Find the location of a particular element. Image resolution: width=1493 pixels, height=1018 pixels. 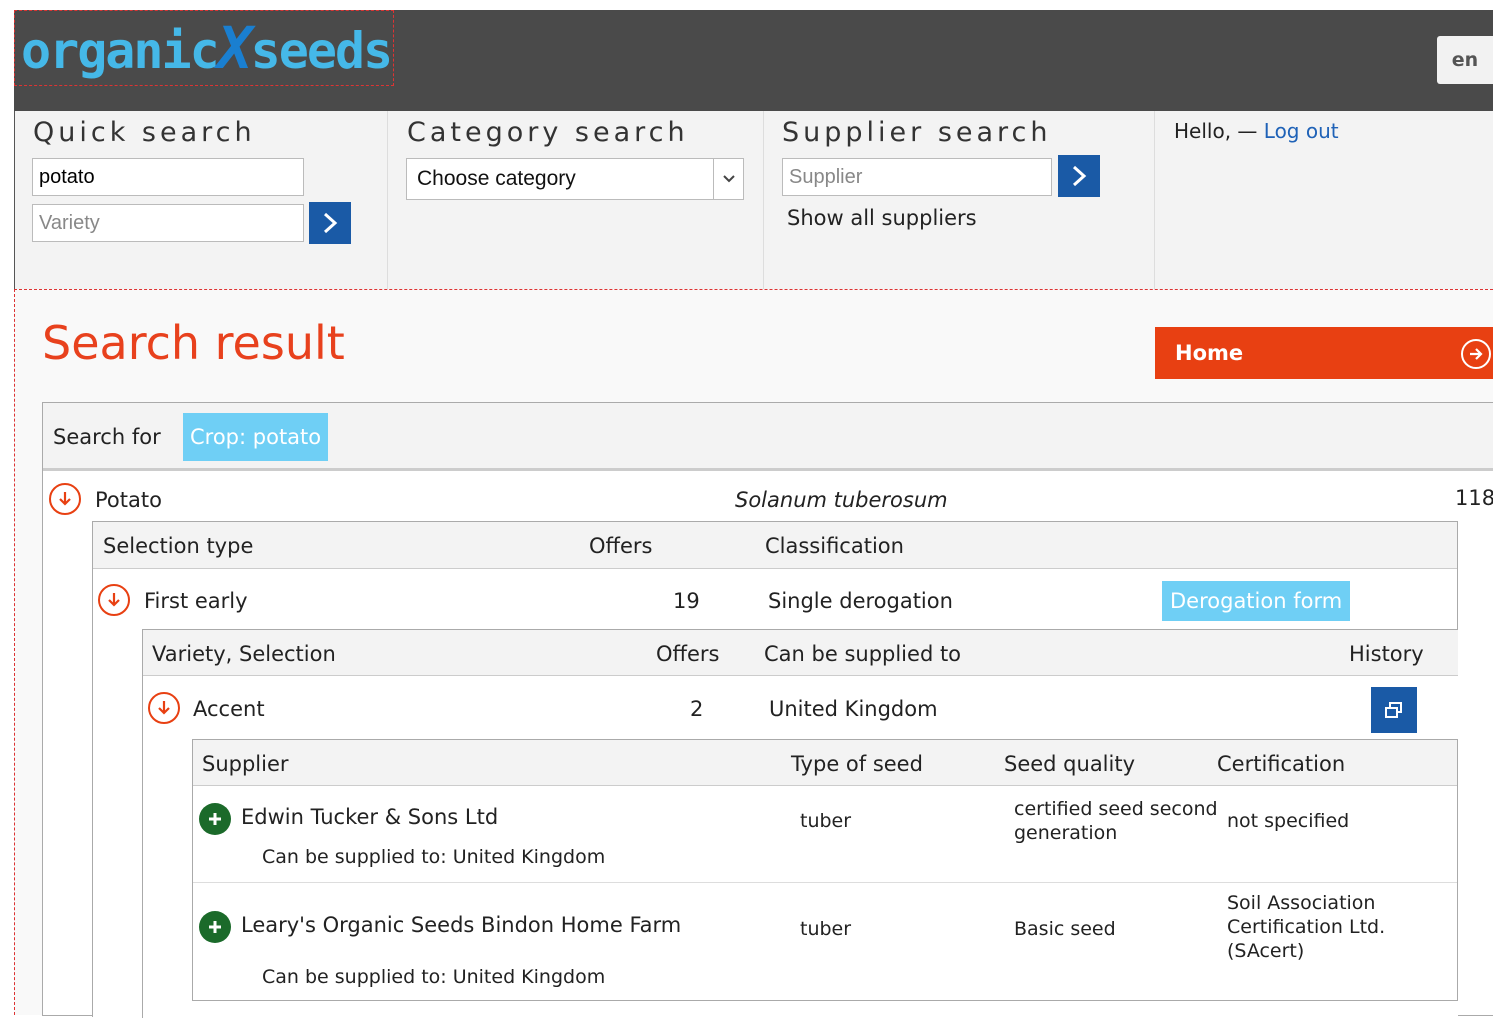

collapse-variety-icon is located at coordinates (164, 708).